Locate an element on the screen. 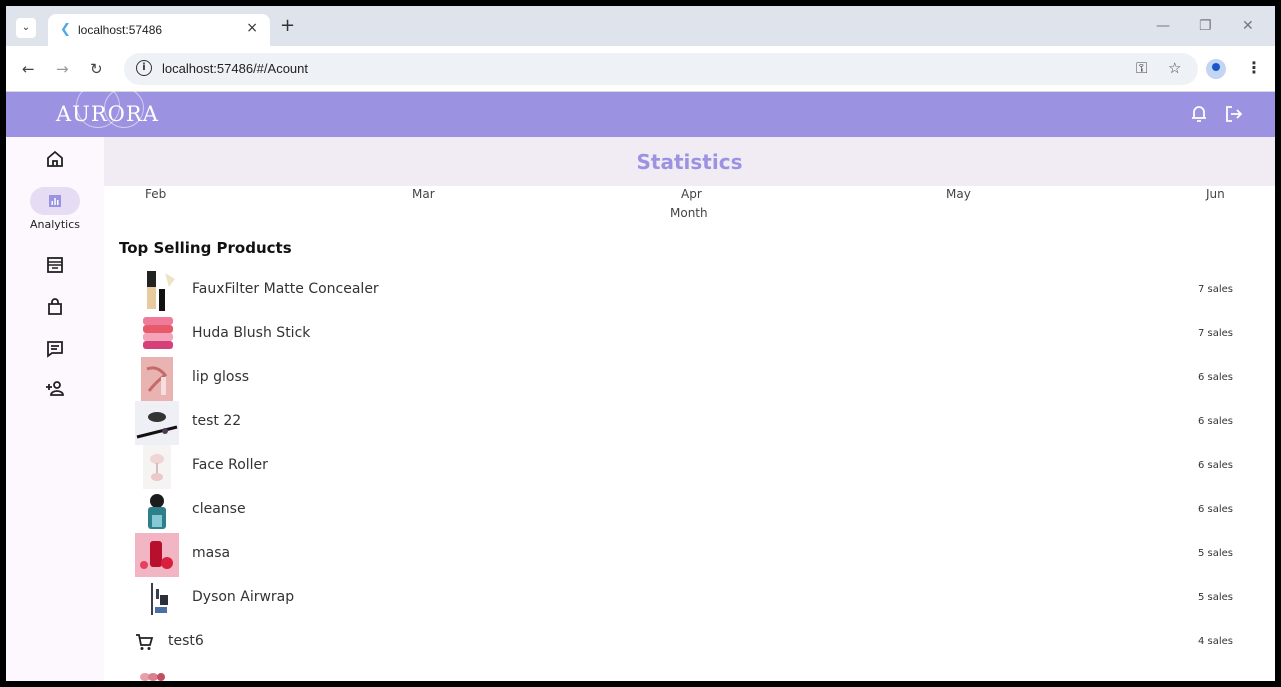 This screenshot has height=687, width=1281. product-row: test6 4 sales is located at coordinates (689, 643).